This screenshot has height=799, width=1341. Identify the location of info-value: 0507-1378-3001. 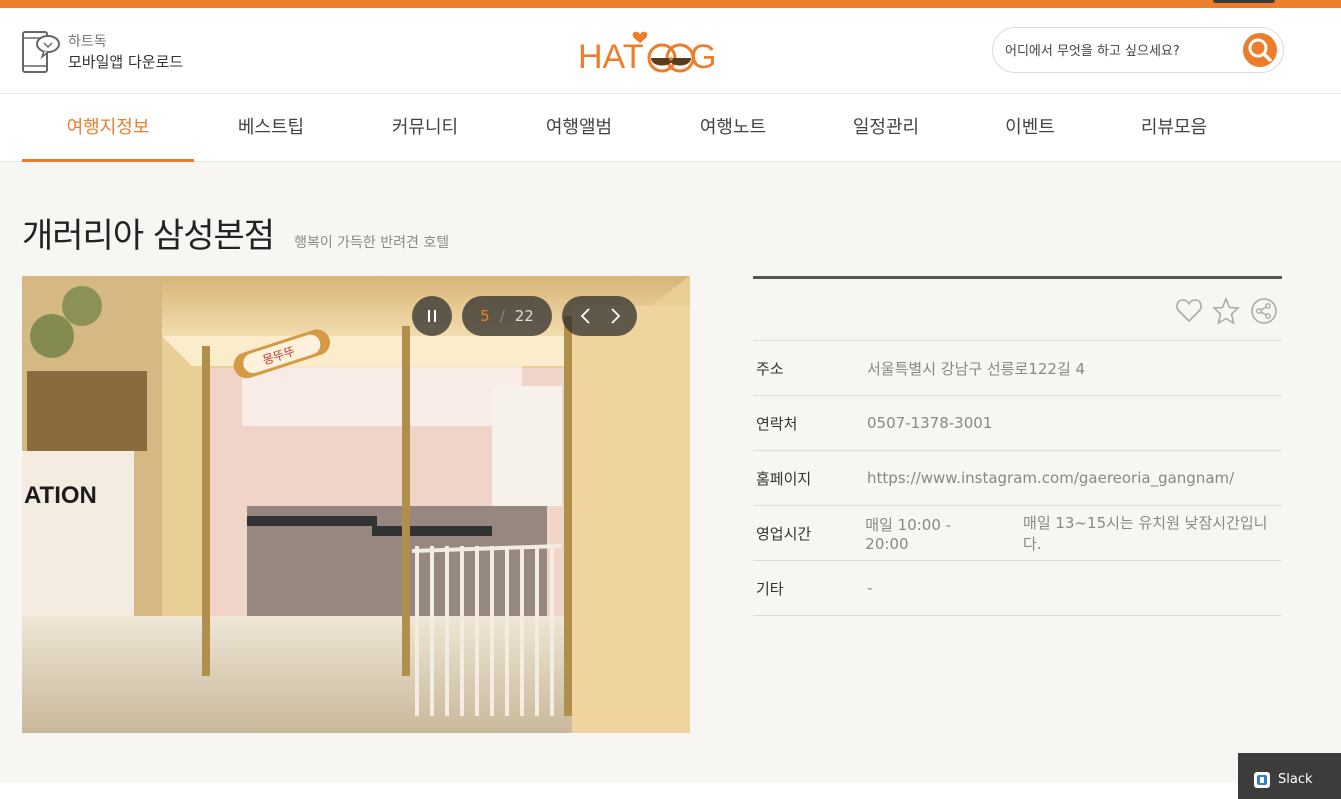
(929, 423).